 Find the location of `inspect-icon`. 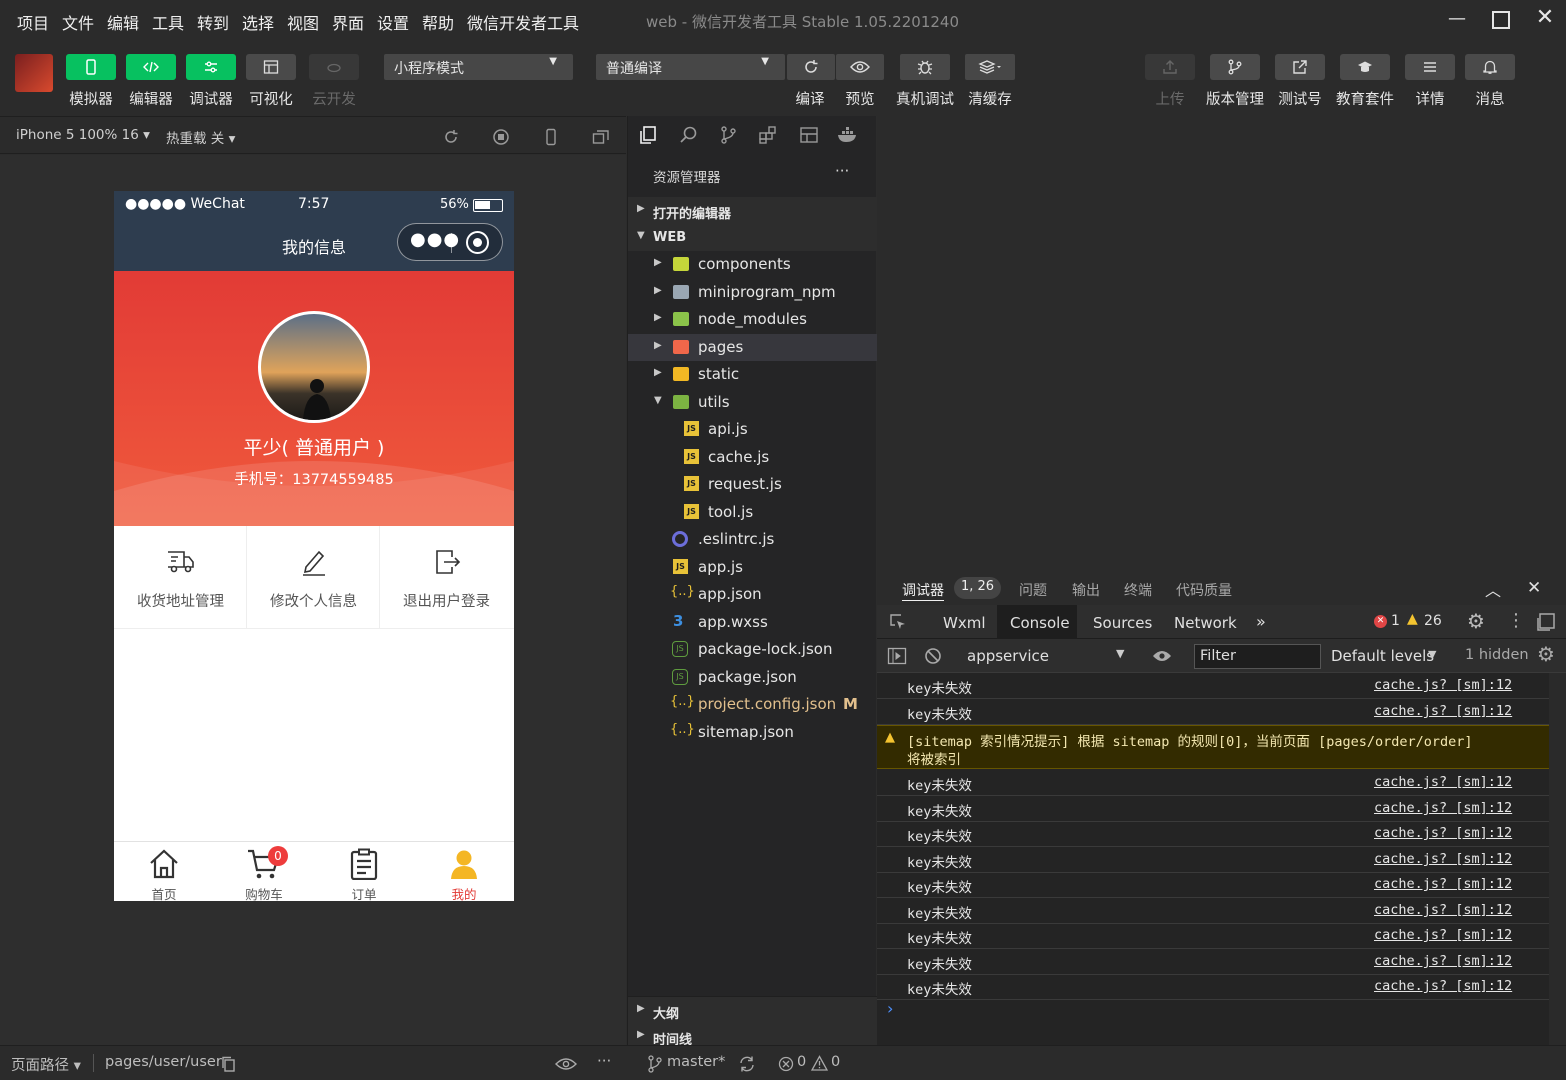

inspect-icon is located at coordinates (898, 622).